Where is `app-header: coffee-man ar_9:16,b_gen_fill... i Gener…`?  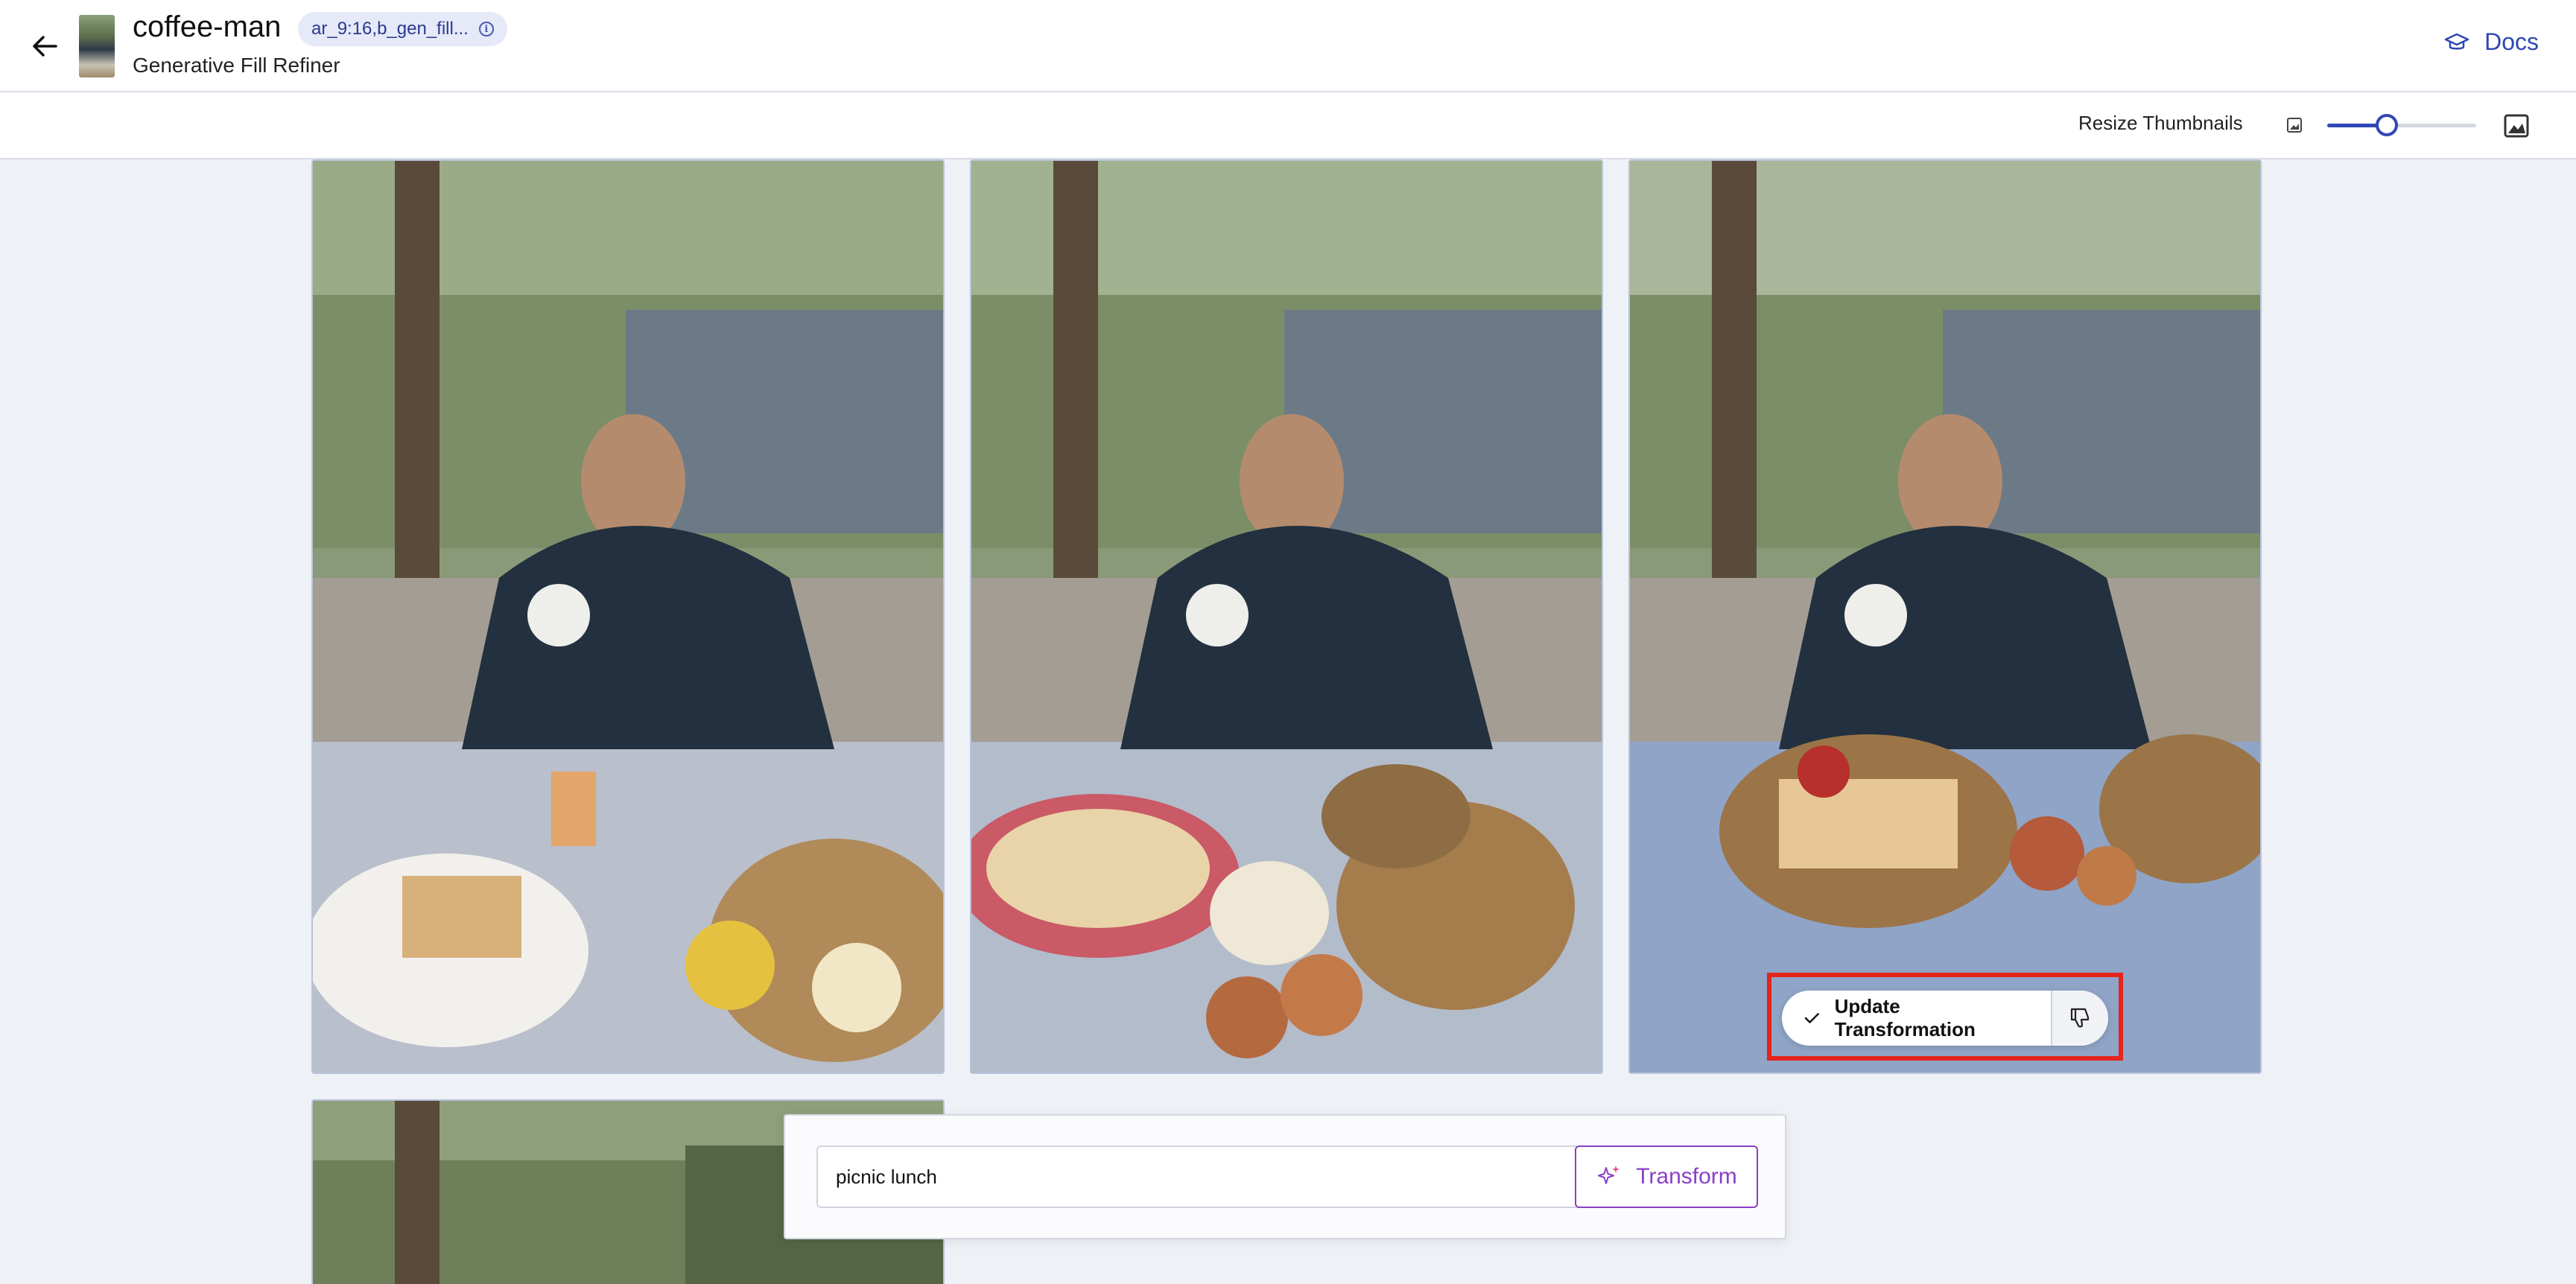 app-header: coffee-man ar_9:16,b_gen_fill... i Gener… is located at coordinates (1288, 46).